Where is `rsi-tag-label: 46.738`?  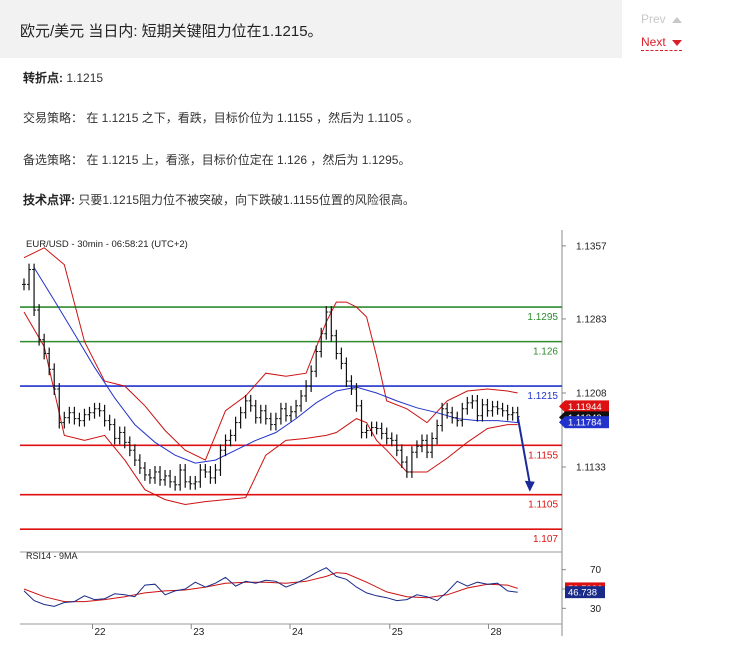 rsi-tag-label: 46.738 is located at coordinates (582, 593).